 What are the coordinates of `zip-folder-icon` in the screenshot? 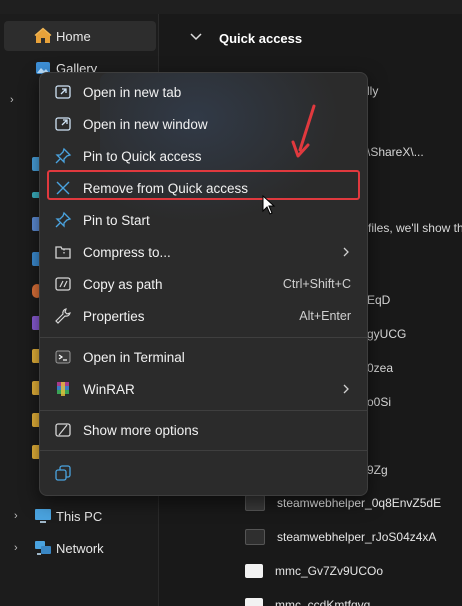 It's located at (63, 252).